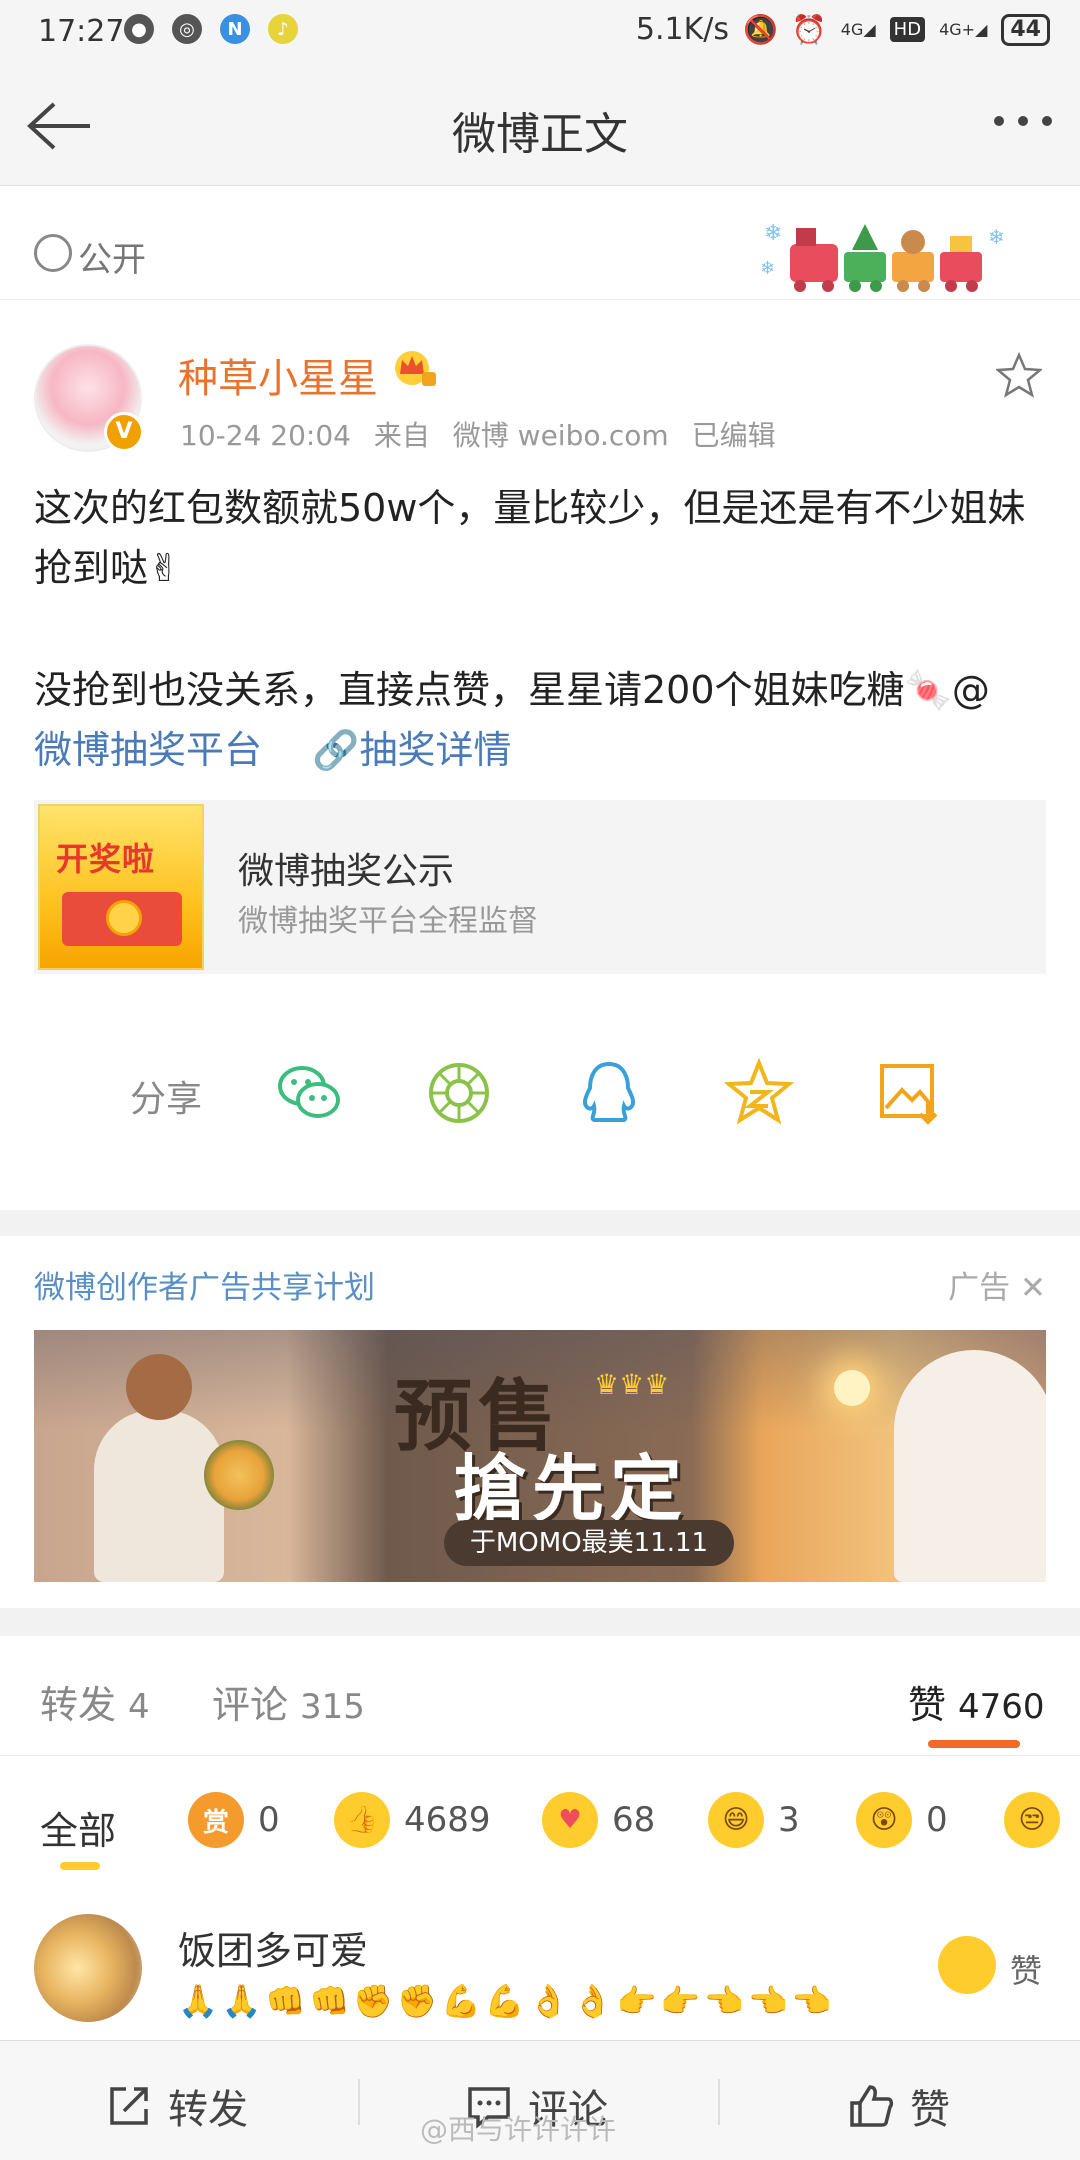 Image resolution: width=1080 pixels, height=2160 pixels. I want to click on share-out-icon, so click(129, 2106).